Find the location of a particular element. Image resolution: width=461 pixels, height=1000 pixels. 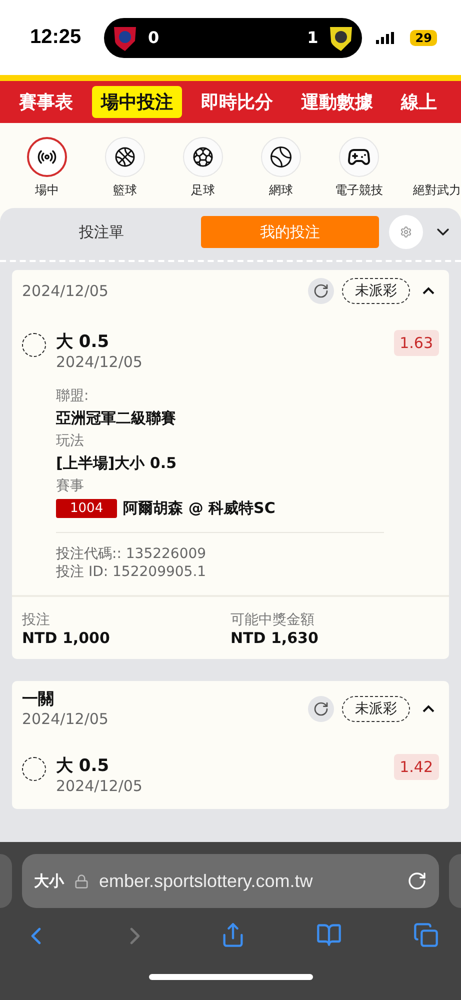

tabs-button is located at coordinates (426, 936).